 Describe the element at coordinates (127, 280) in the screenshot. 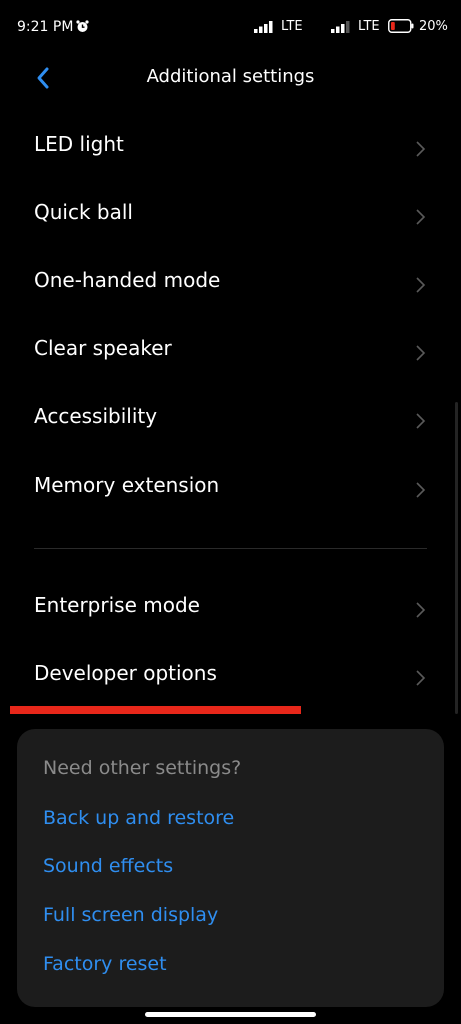

I see `settings-item-label: One-handed mode` at that location.